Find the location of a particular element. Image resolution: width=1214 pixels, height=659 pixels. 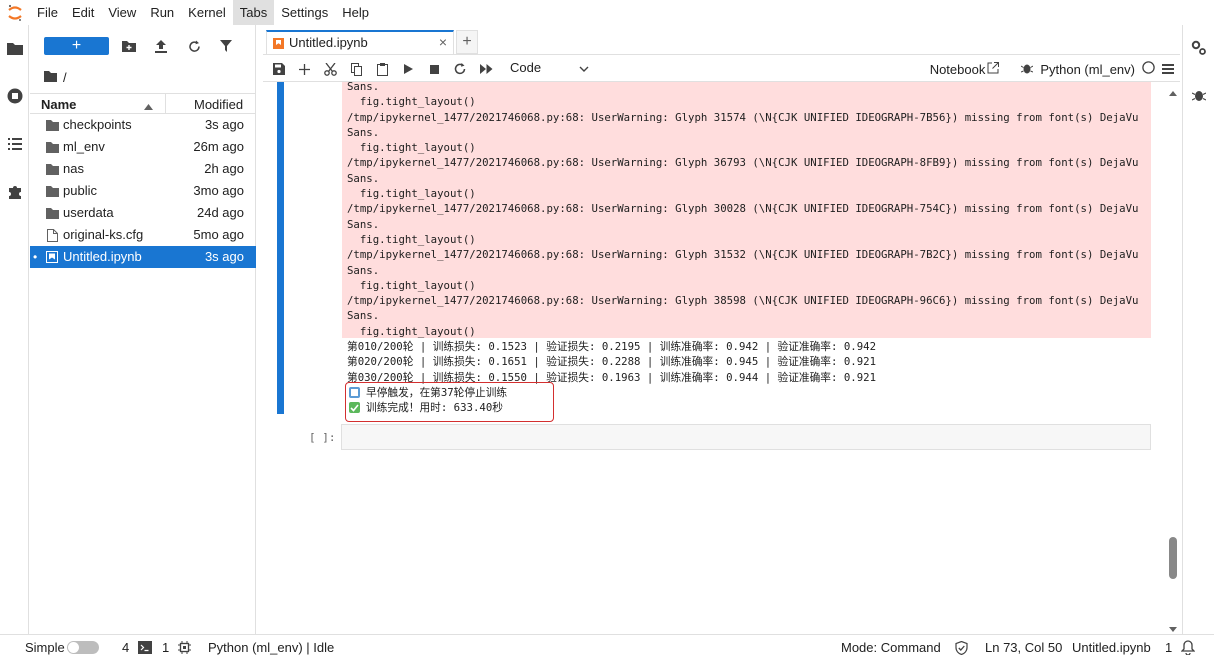

done-text: 训练完成！用时: 633.40秒 is located at coordinates (434, 407).